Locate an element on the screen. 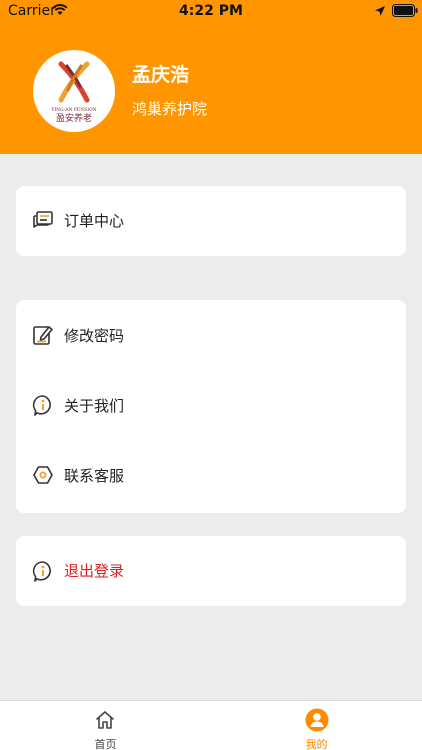 The width and height of the screenshot is (422, 750). menu-item-change-password: 修改密码 is located at coordinates (211, 336).